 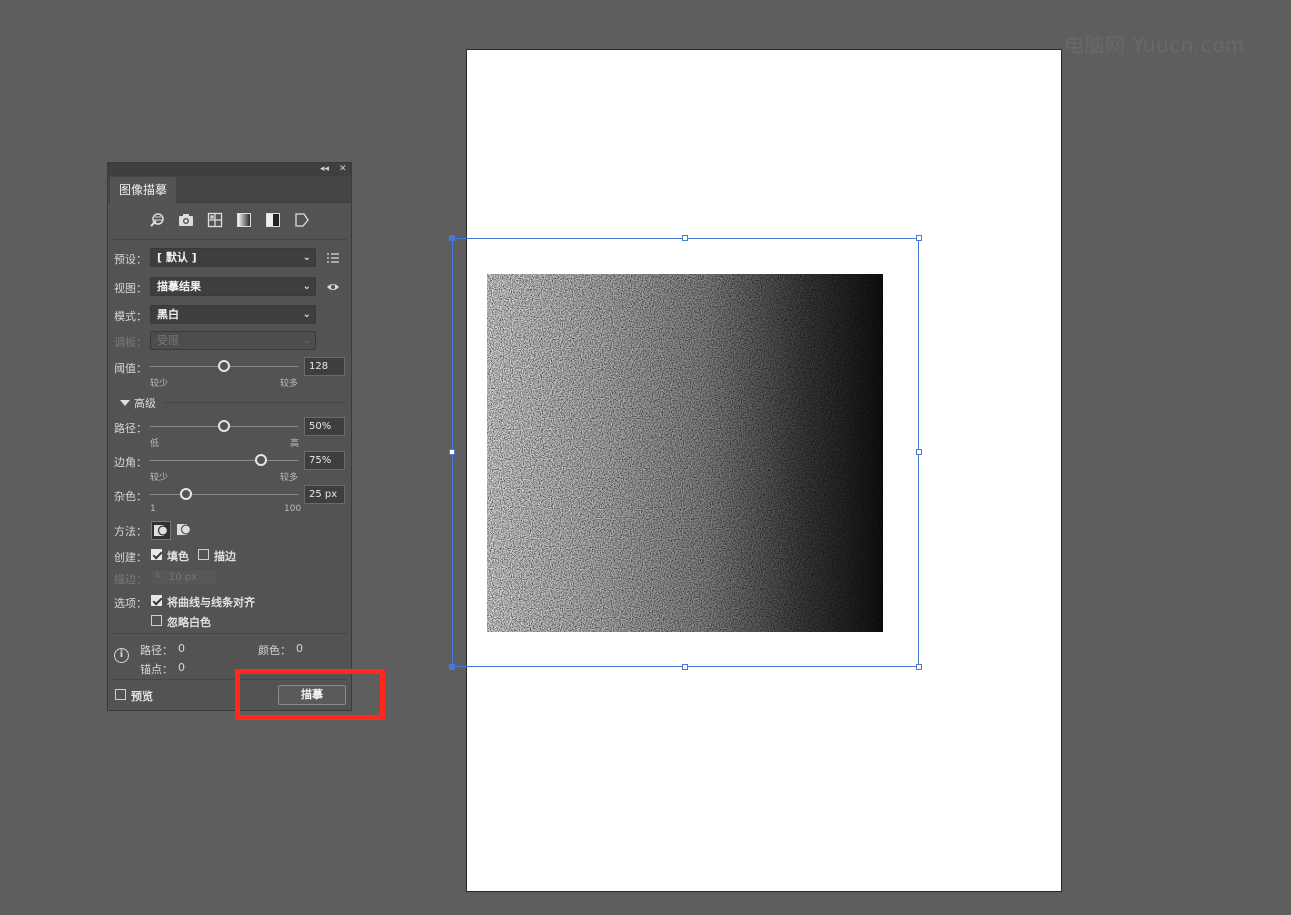 What do you see at coordinates (452, 238) in the screenshot?
I see `handle-top-left` at bounding box center [452, 238].